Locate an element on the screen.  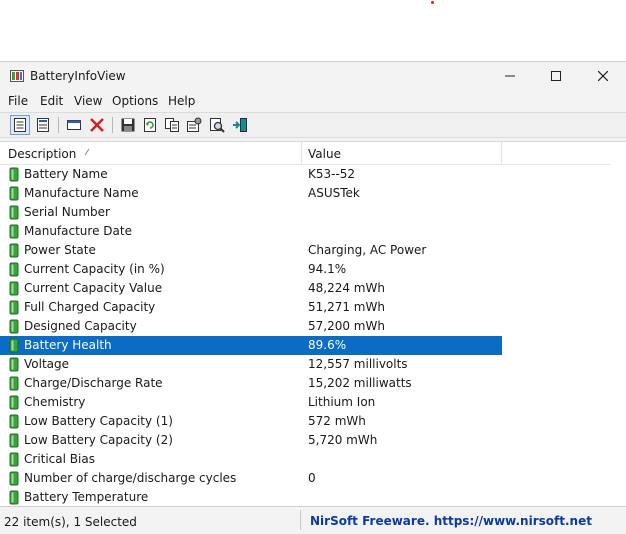
table-row: Designed Capacity 57,200 mWh is located at coordinates (251, 326).